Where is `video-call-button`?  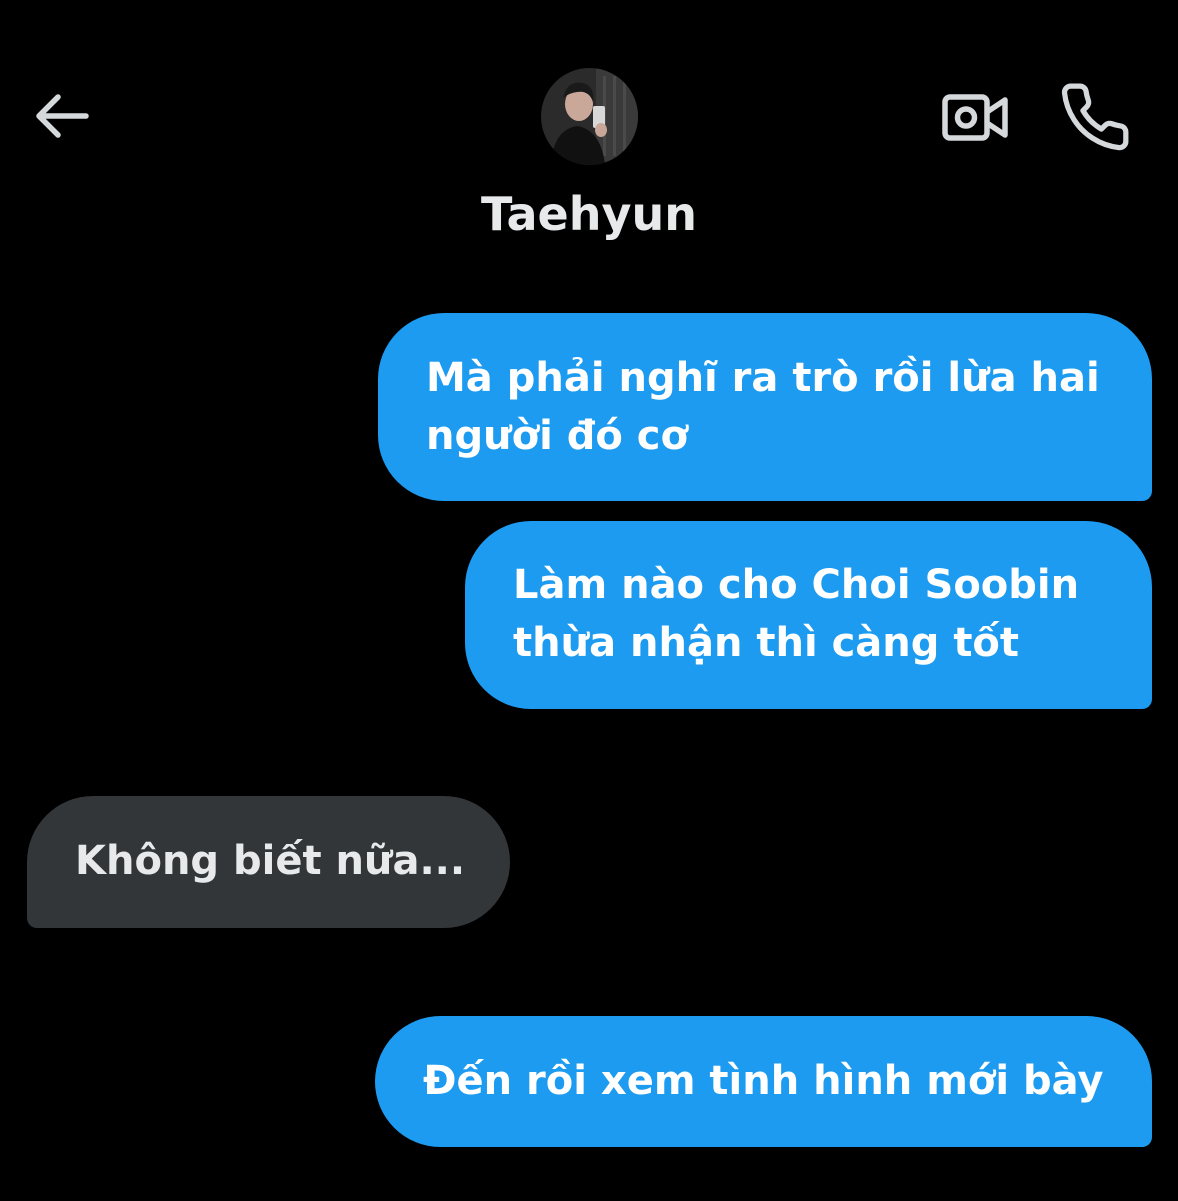
video-call-button is located at coordinates (975, 117).